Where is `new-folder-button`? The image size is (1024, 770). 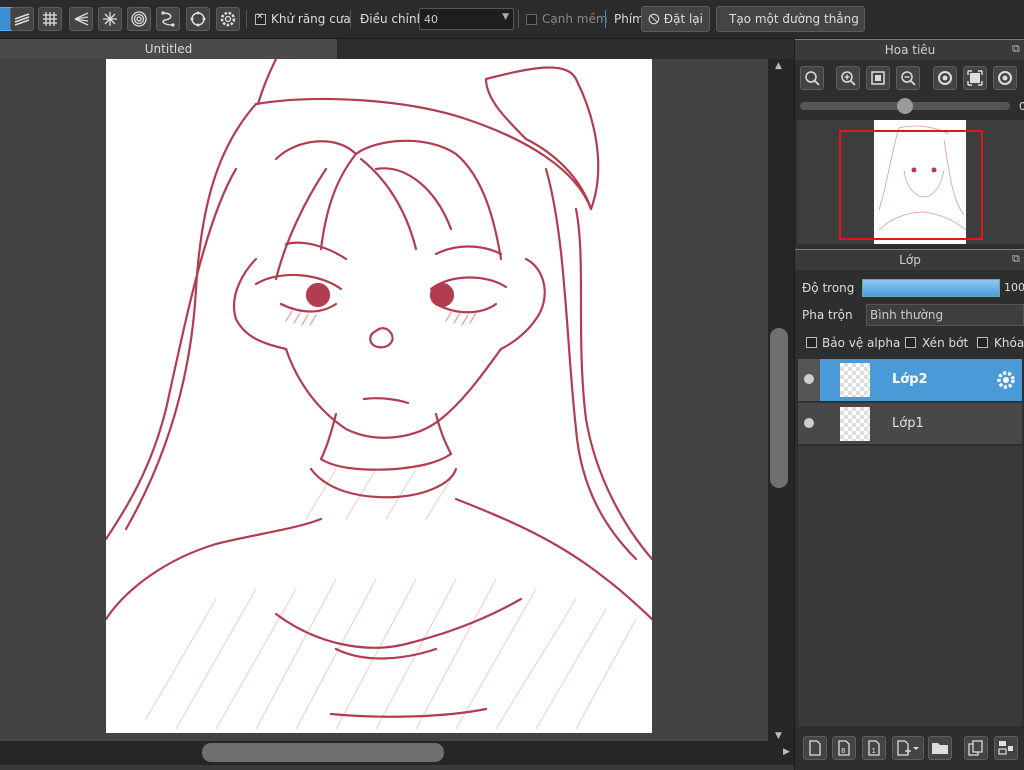 new-folder-button is located at coordinates (940, 748).